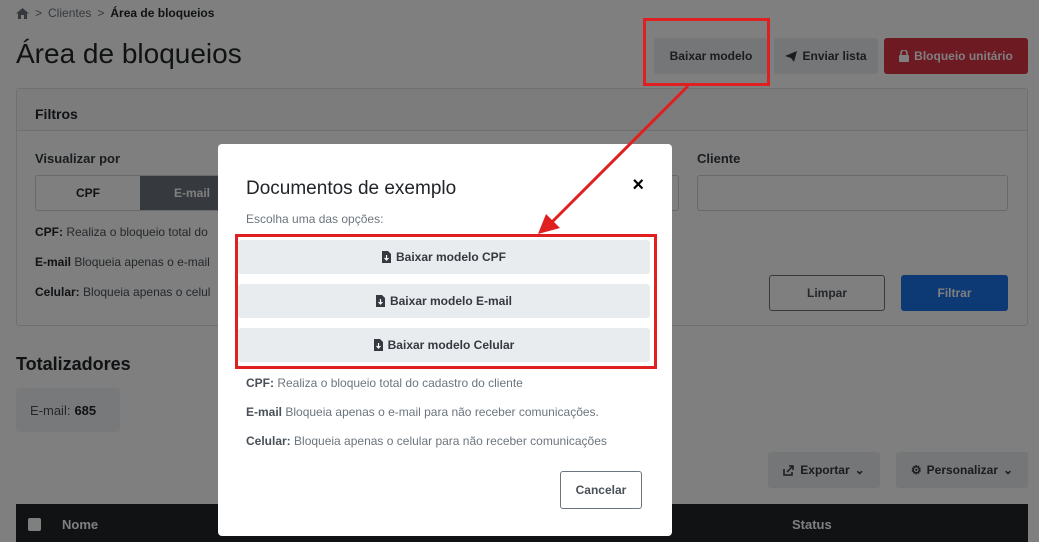  I want to click on modal-subtitle: Escolha uma das opções:, so click(315, 219).